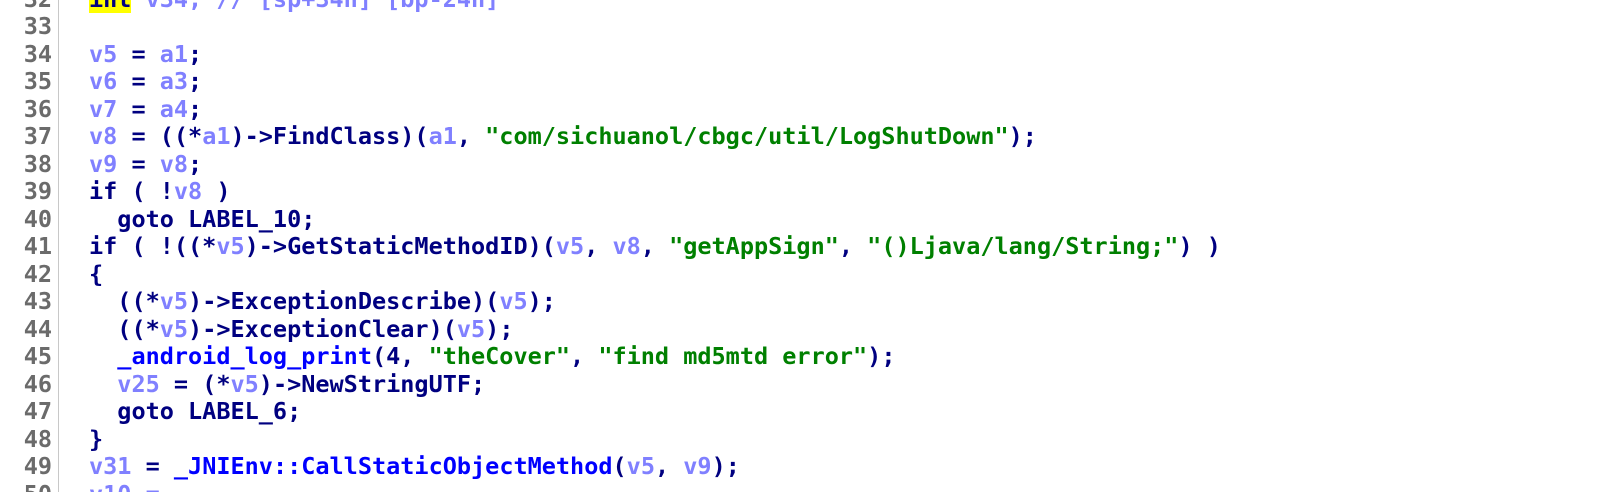  Describe the element at coordinates (174, 108) in the screenshot. I see `code-token: a4` at that location.